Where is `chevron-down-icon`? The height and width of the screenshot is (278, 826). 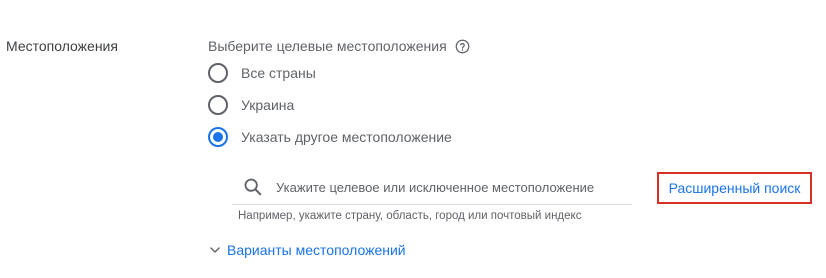 chevron-down-icon is located at coordinates (215, 250).